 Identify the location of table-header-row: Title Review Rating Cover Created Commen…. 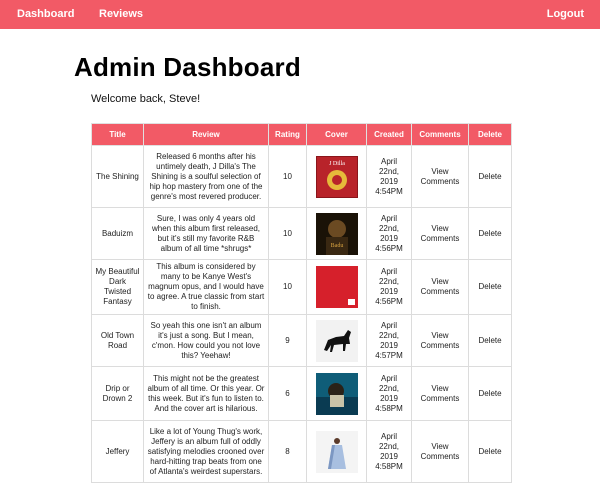
(301, 134).